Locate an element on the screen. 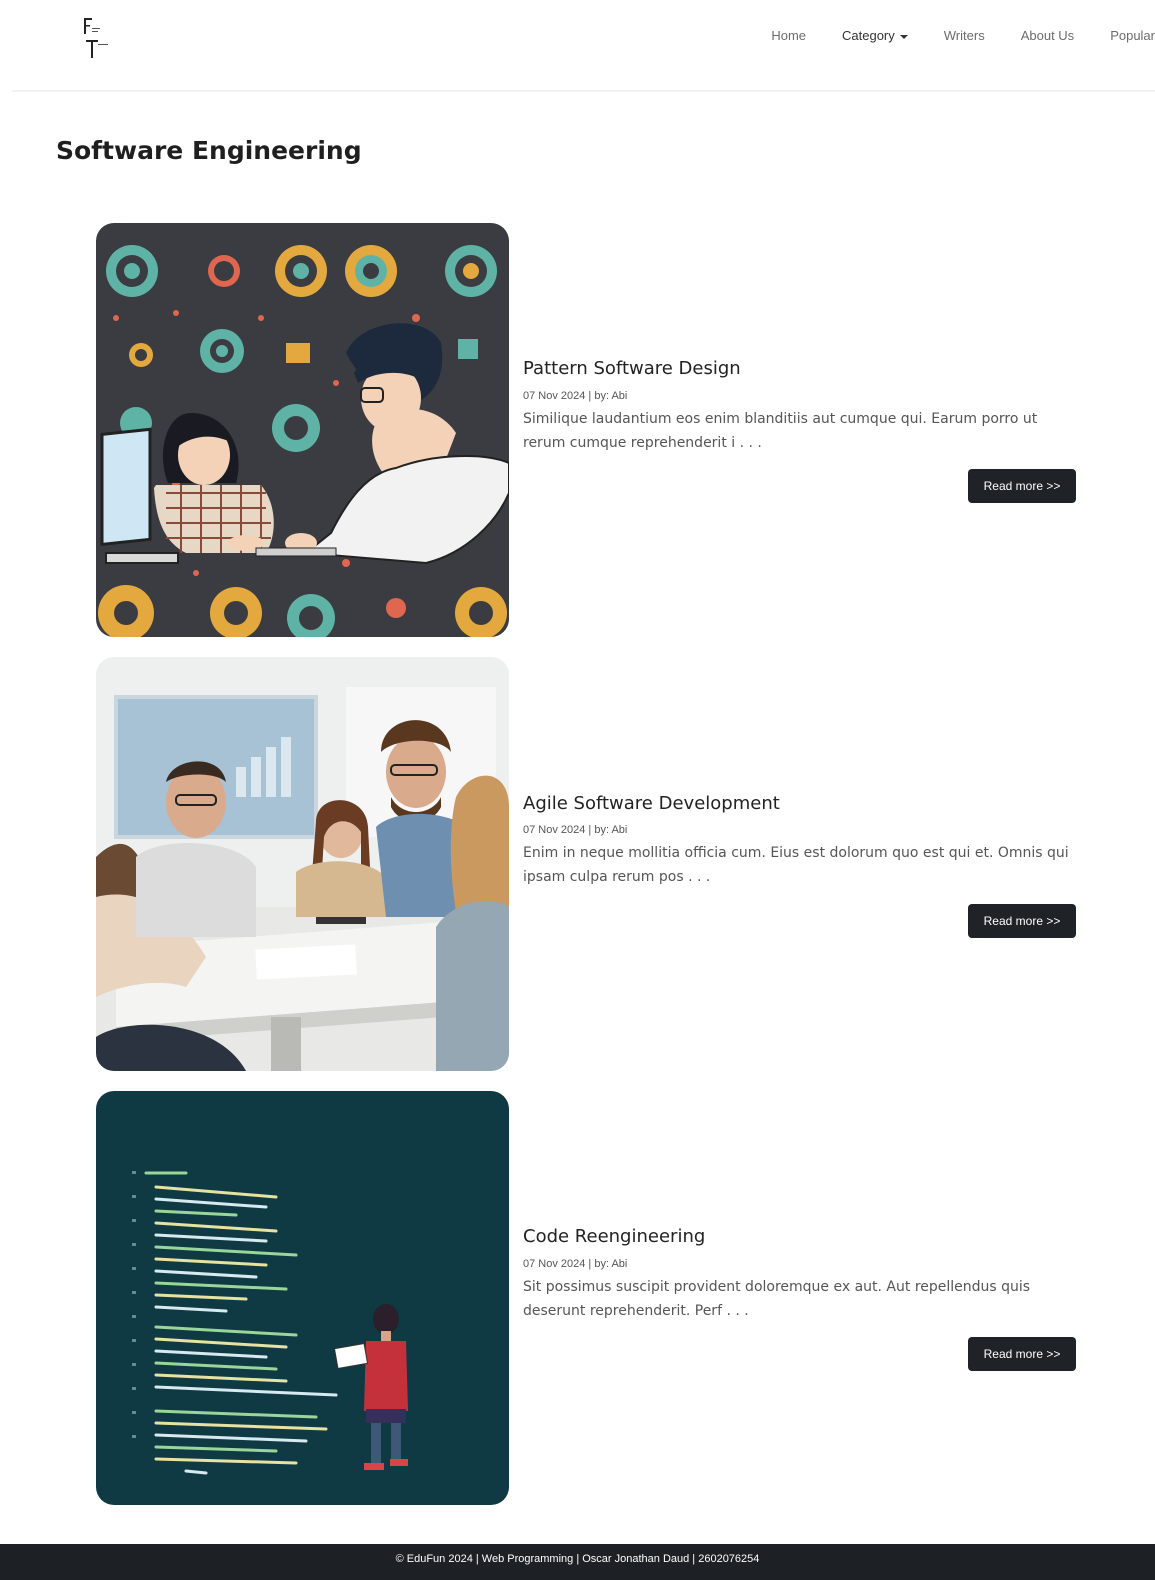 This screenshot has height=1580, width=1155. navbar: Home Category Writers About Us Popular is located at coordinates (583, 46).